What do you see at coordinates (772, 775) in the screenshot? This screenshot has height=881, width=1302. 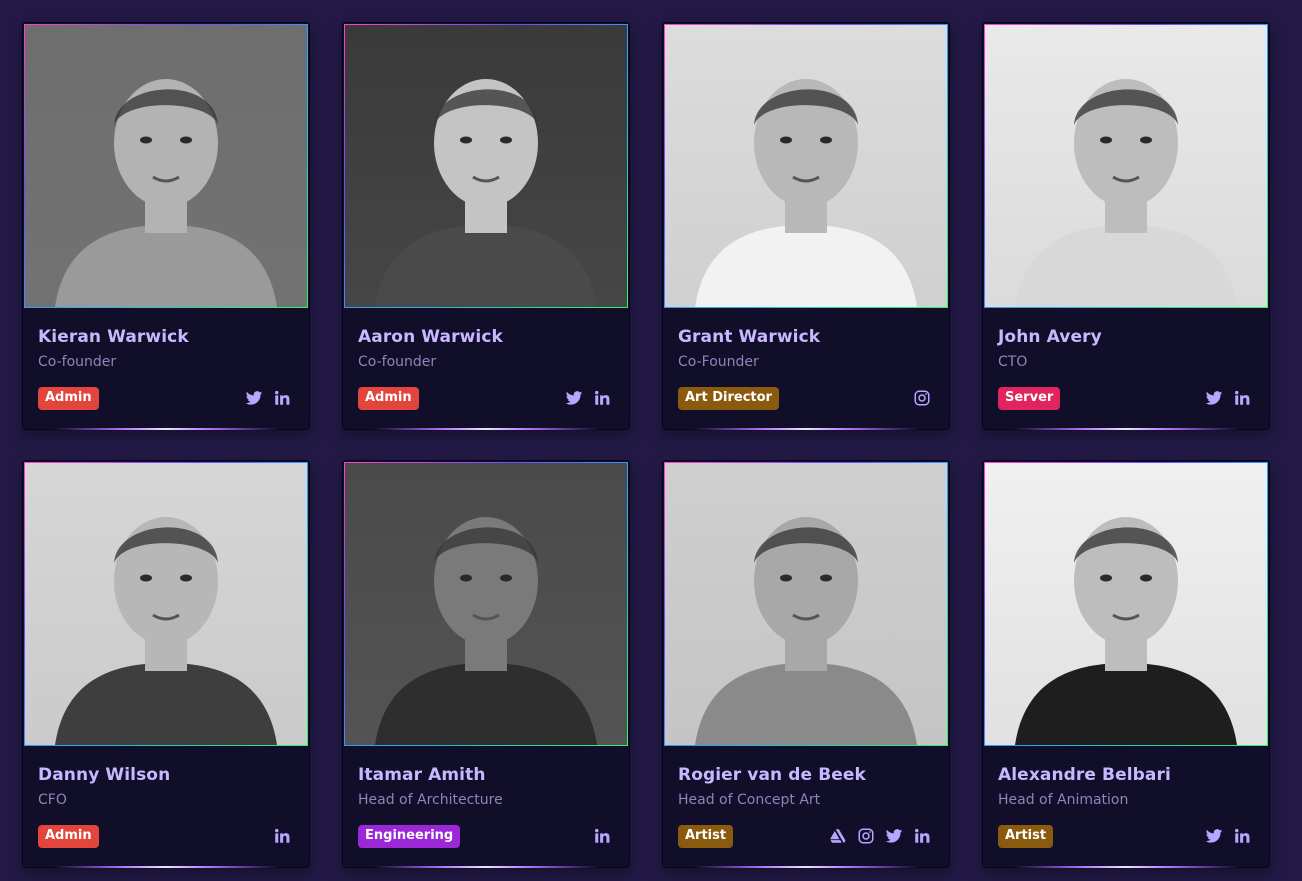 I see `member-name: Rogier van de Beek` at bounding box center [772, 775].